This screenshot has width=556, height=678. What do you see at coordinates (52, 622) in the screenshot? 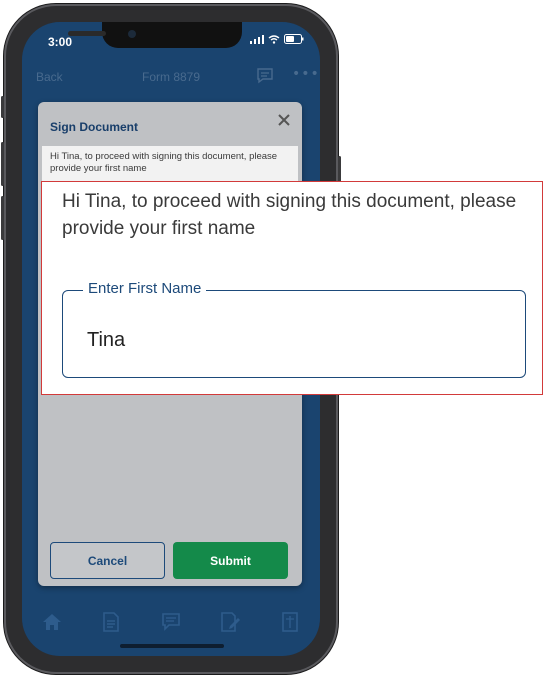
I see `home-icon` at bounding box center [52, 622].